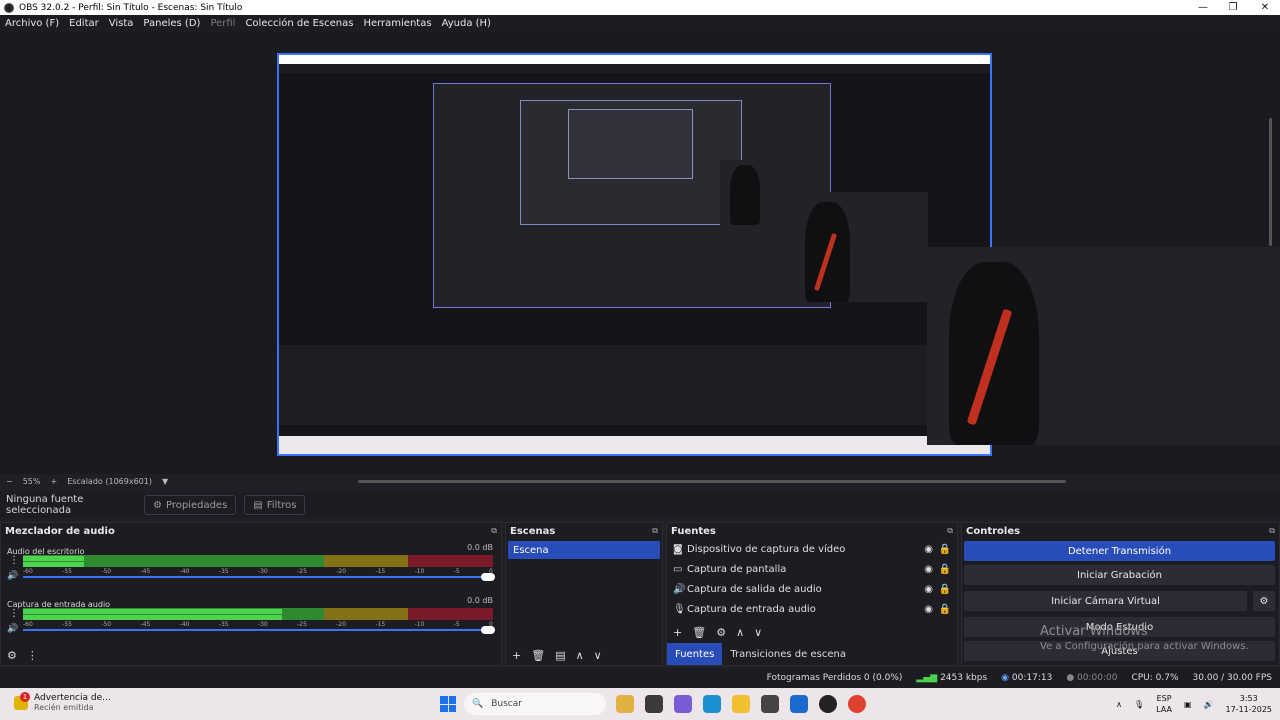  I want to click on start-virtual-camera-button: Iniciar Cámara Virtual, so click(1105, 601).